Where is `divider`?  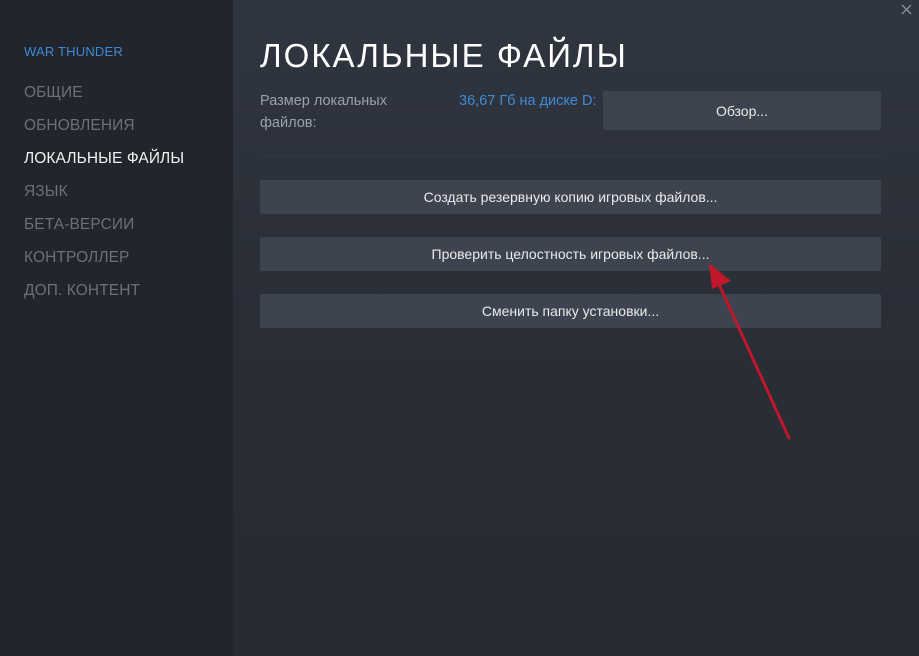
divider is located at coordinates (570, 155).